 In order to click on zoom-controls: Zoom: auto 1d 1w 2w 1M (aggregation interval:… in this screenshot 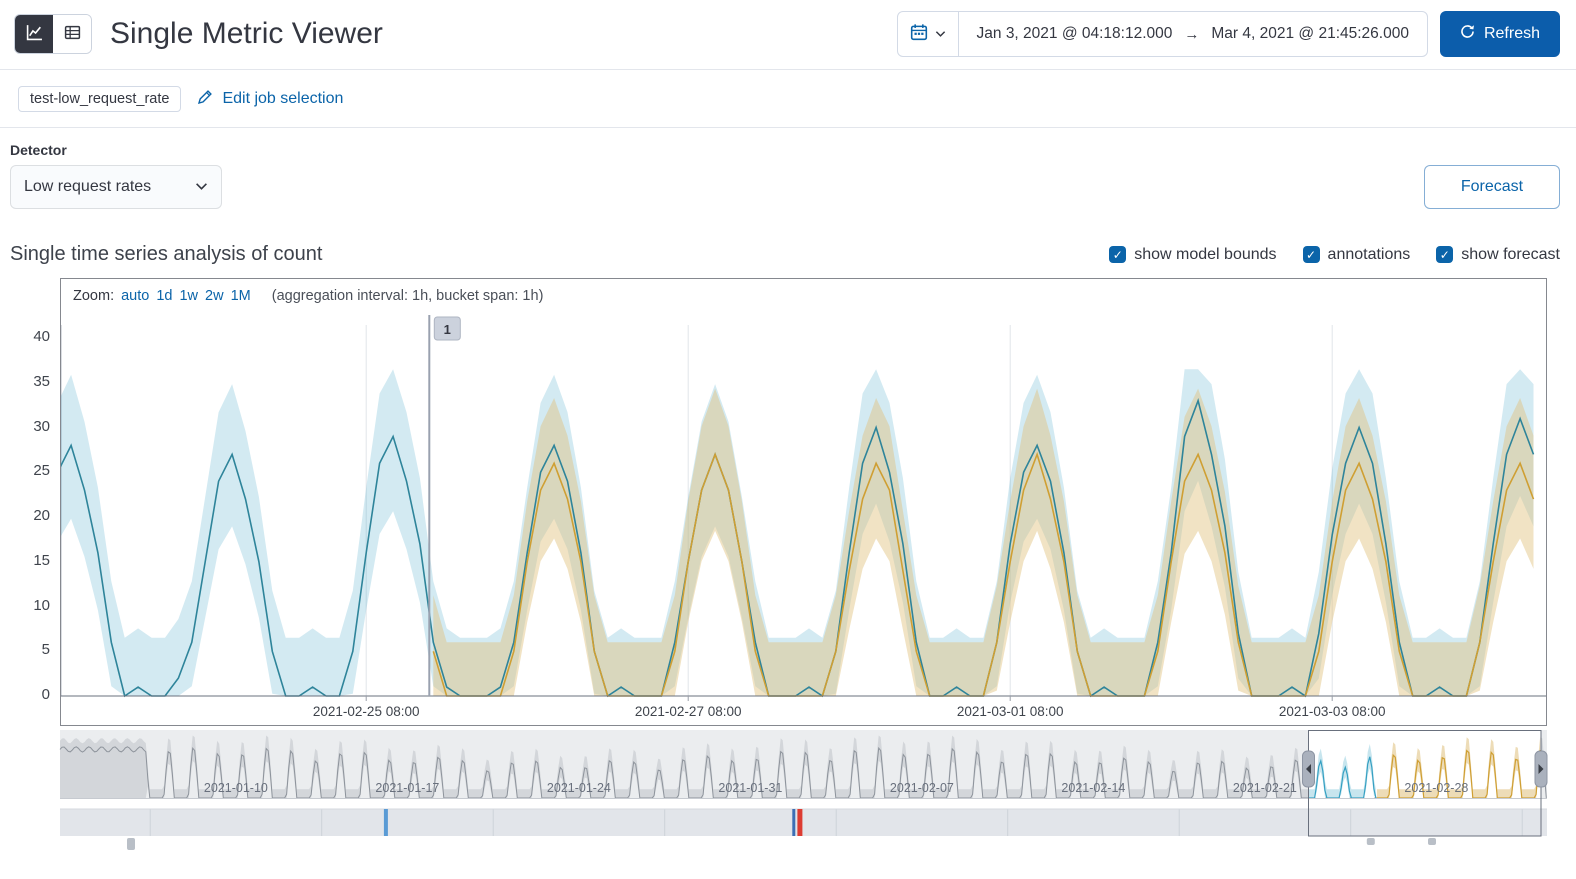, I will do `click(803, 295)`.